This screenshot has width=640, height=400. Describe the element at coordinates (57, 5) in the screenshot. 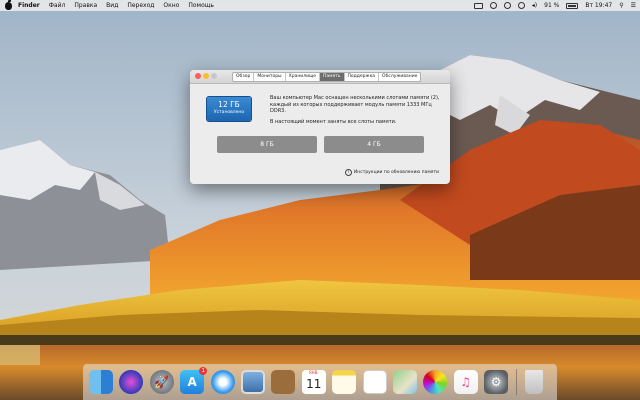

I see `menu-file: Файл` at that location.